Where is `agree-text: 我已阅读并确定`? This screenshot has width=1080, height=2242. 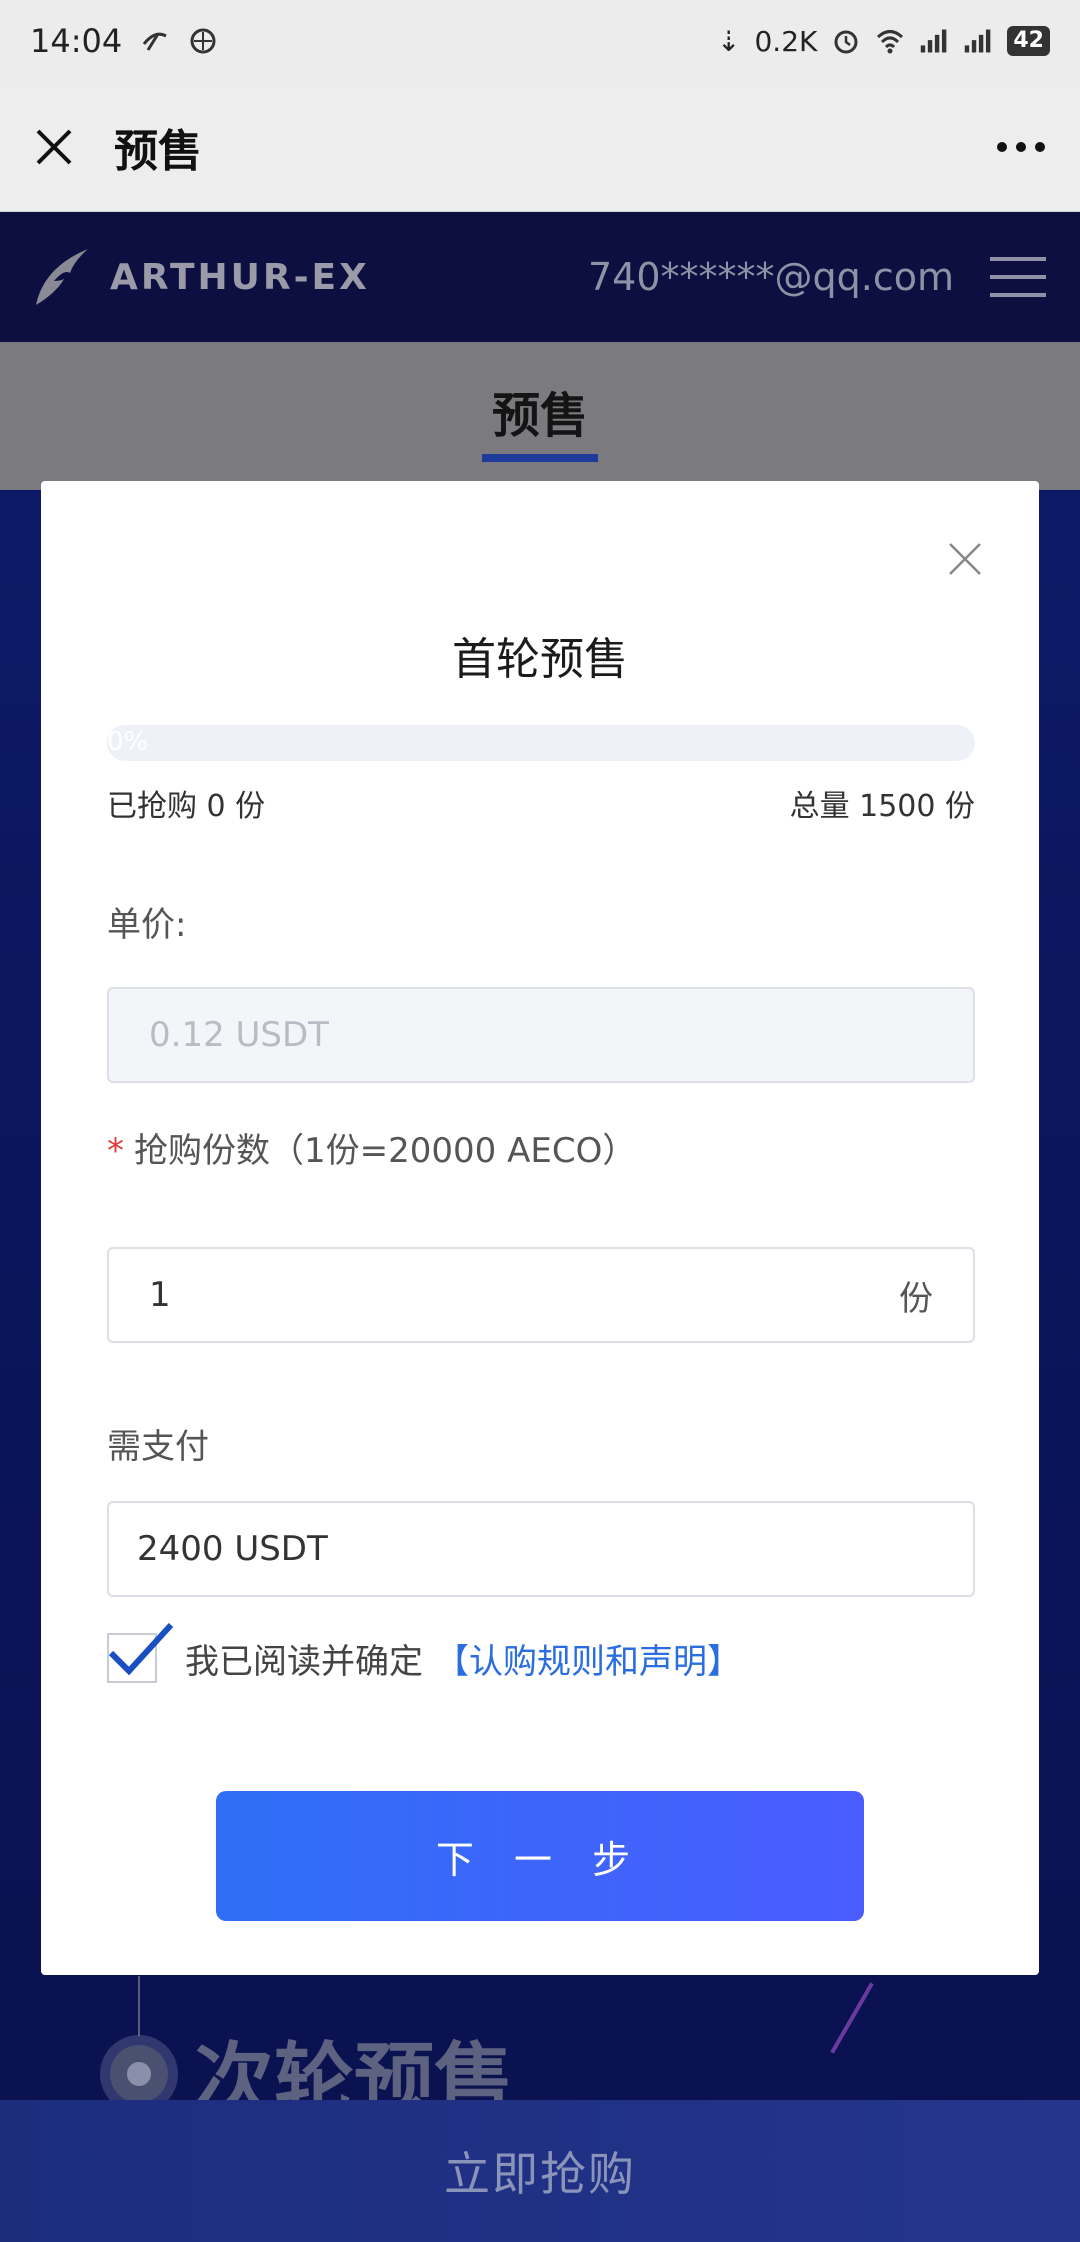
agree-text: 我已阅读并确定 is located at coordinates (304, 1661).